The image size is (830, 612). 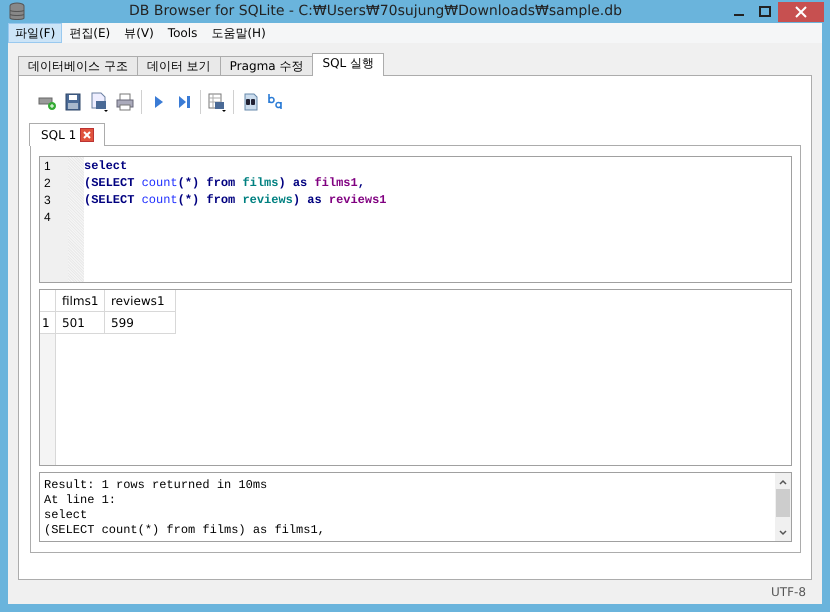 I want to click on scroll-up-icon, so click(x=783, y=482).